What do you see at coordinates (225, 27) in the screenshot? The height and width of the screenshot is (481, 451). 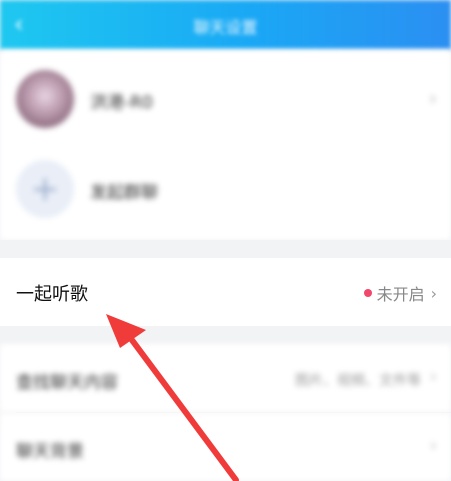 I see `page-title: 聊天设置` at bounding box center [225, 27].